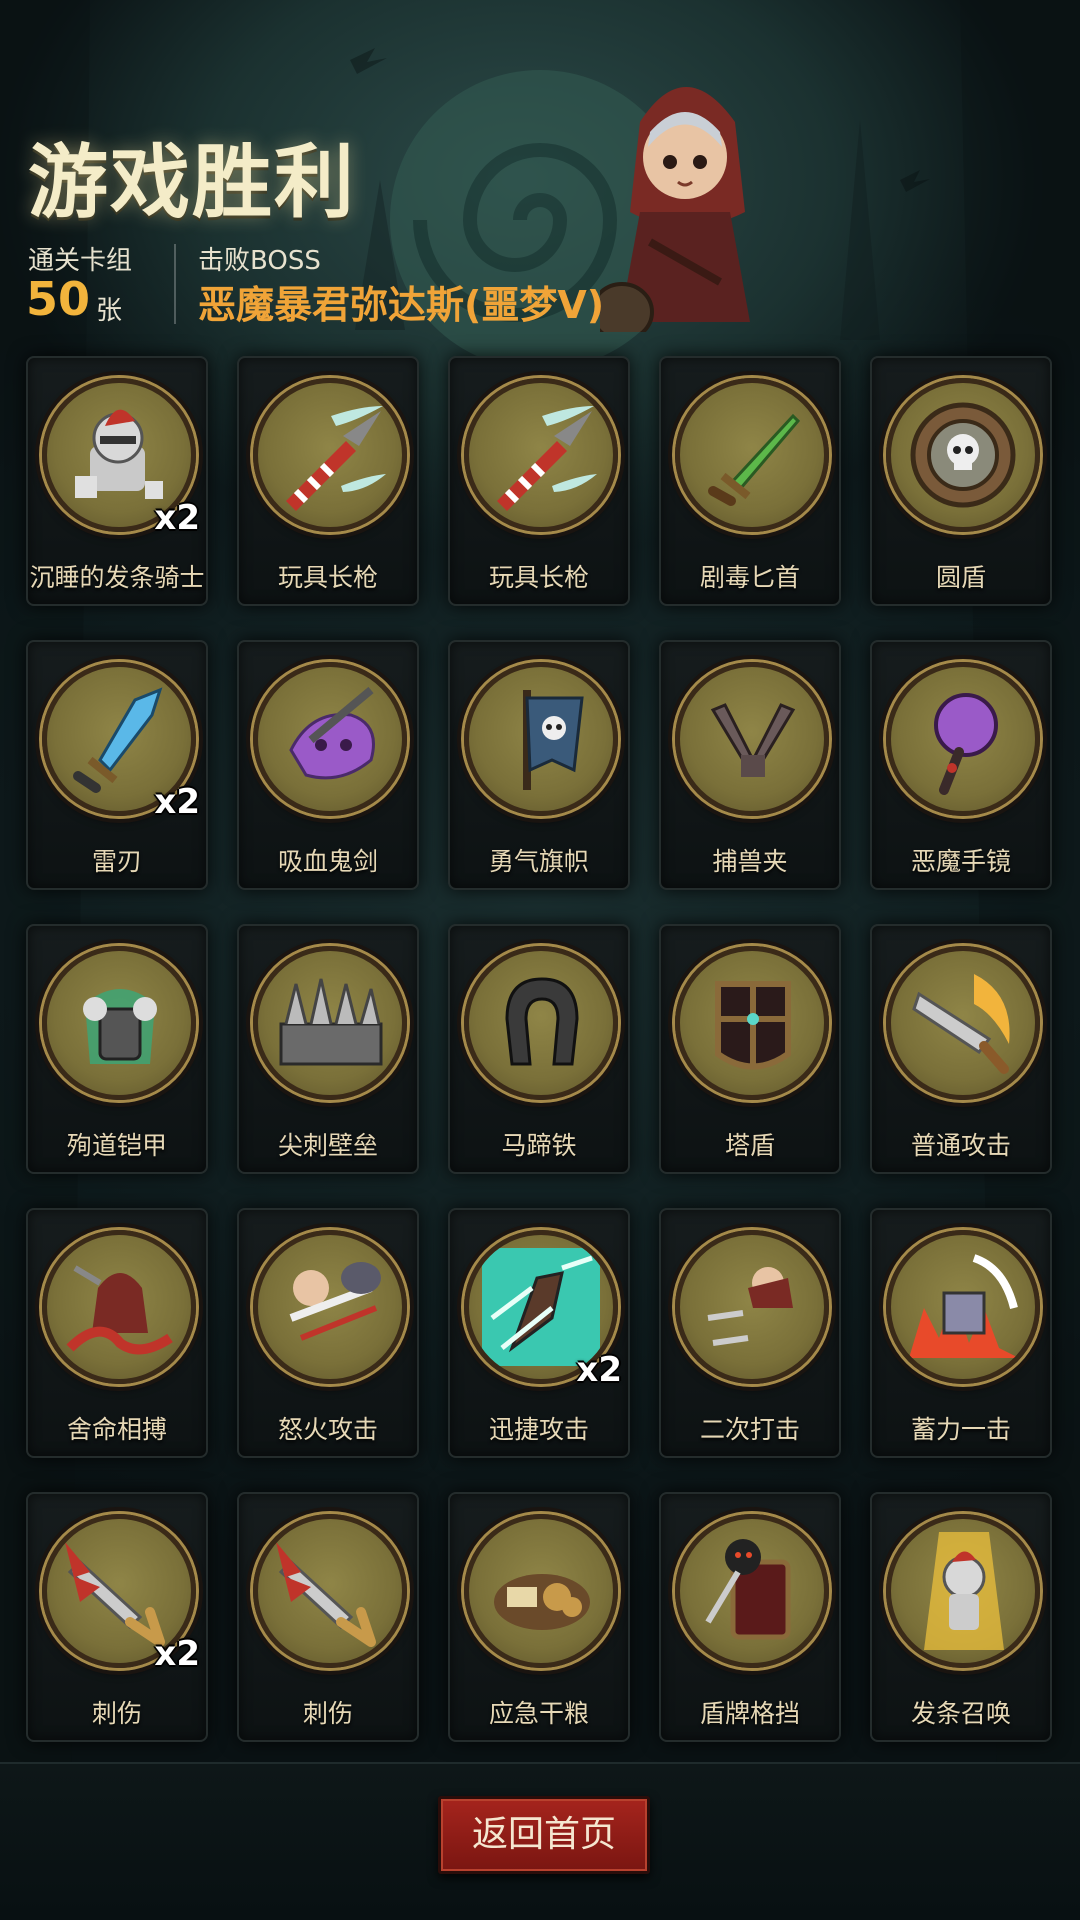  What do you see at coordinates (538, 1429) in the screenshot?
I see `card-name: 迅捷攻击` at bounding box center [538, 1429].